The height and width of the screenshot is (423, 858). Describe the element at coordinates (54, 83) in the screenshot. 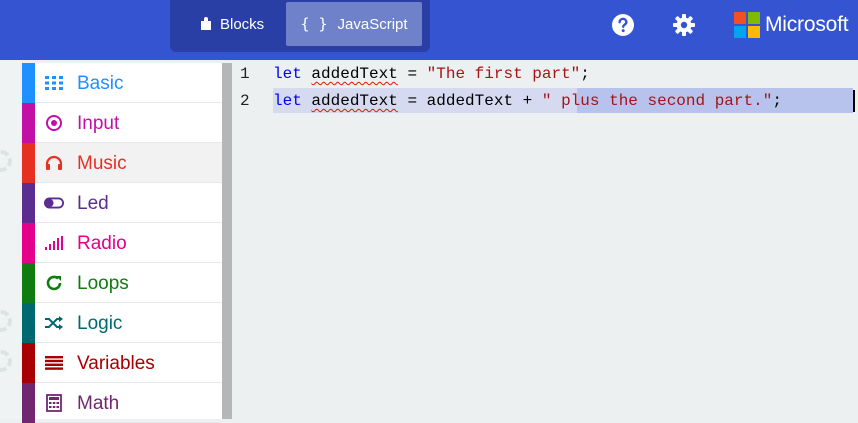

I see `grid-icon` at that location.